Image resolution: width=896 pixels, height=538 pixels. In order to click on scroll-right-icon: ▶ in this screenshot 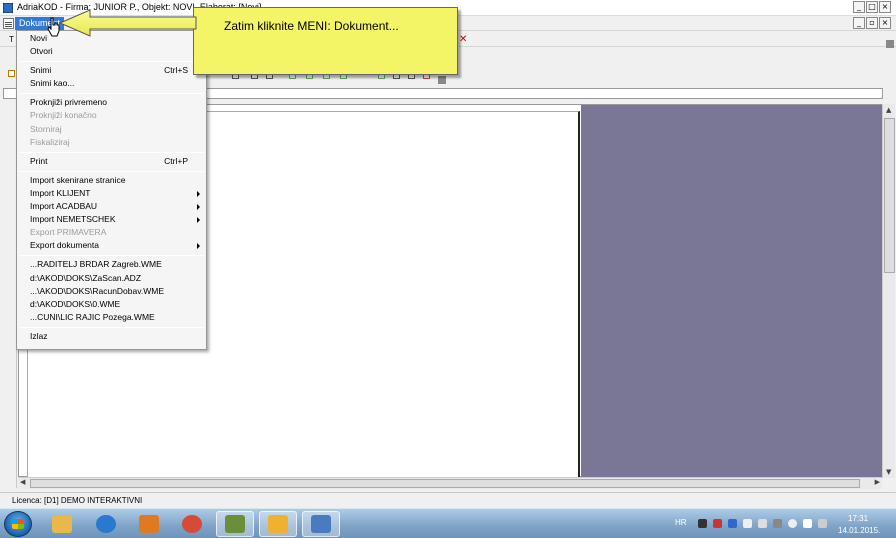, I will do `click(877, 482)`.